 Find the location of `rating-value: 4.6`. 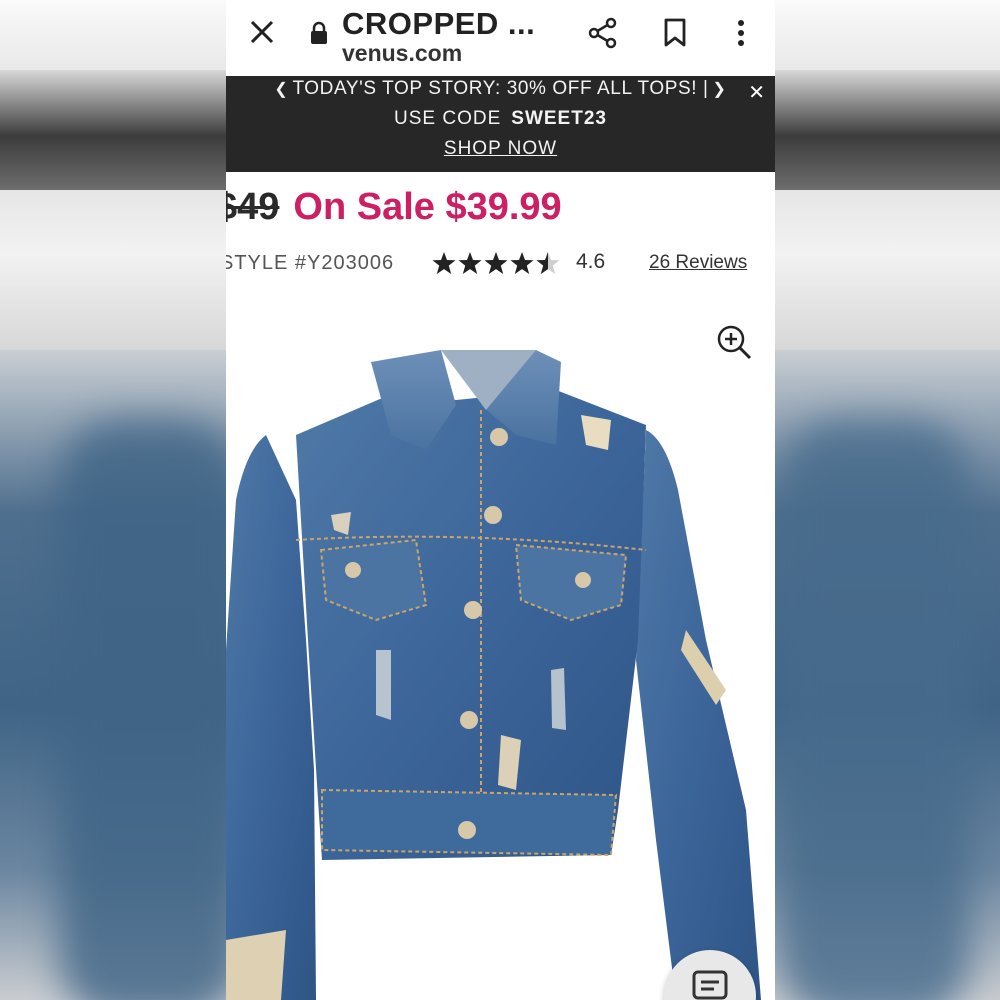

rating-value: 4.6 is located at coordinates (591, 261).